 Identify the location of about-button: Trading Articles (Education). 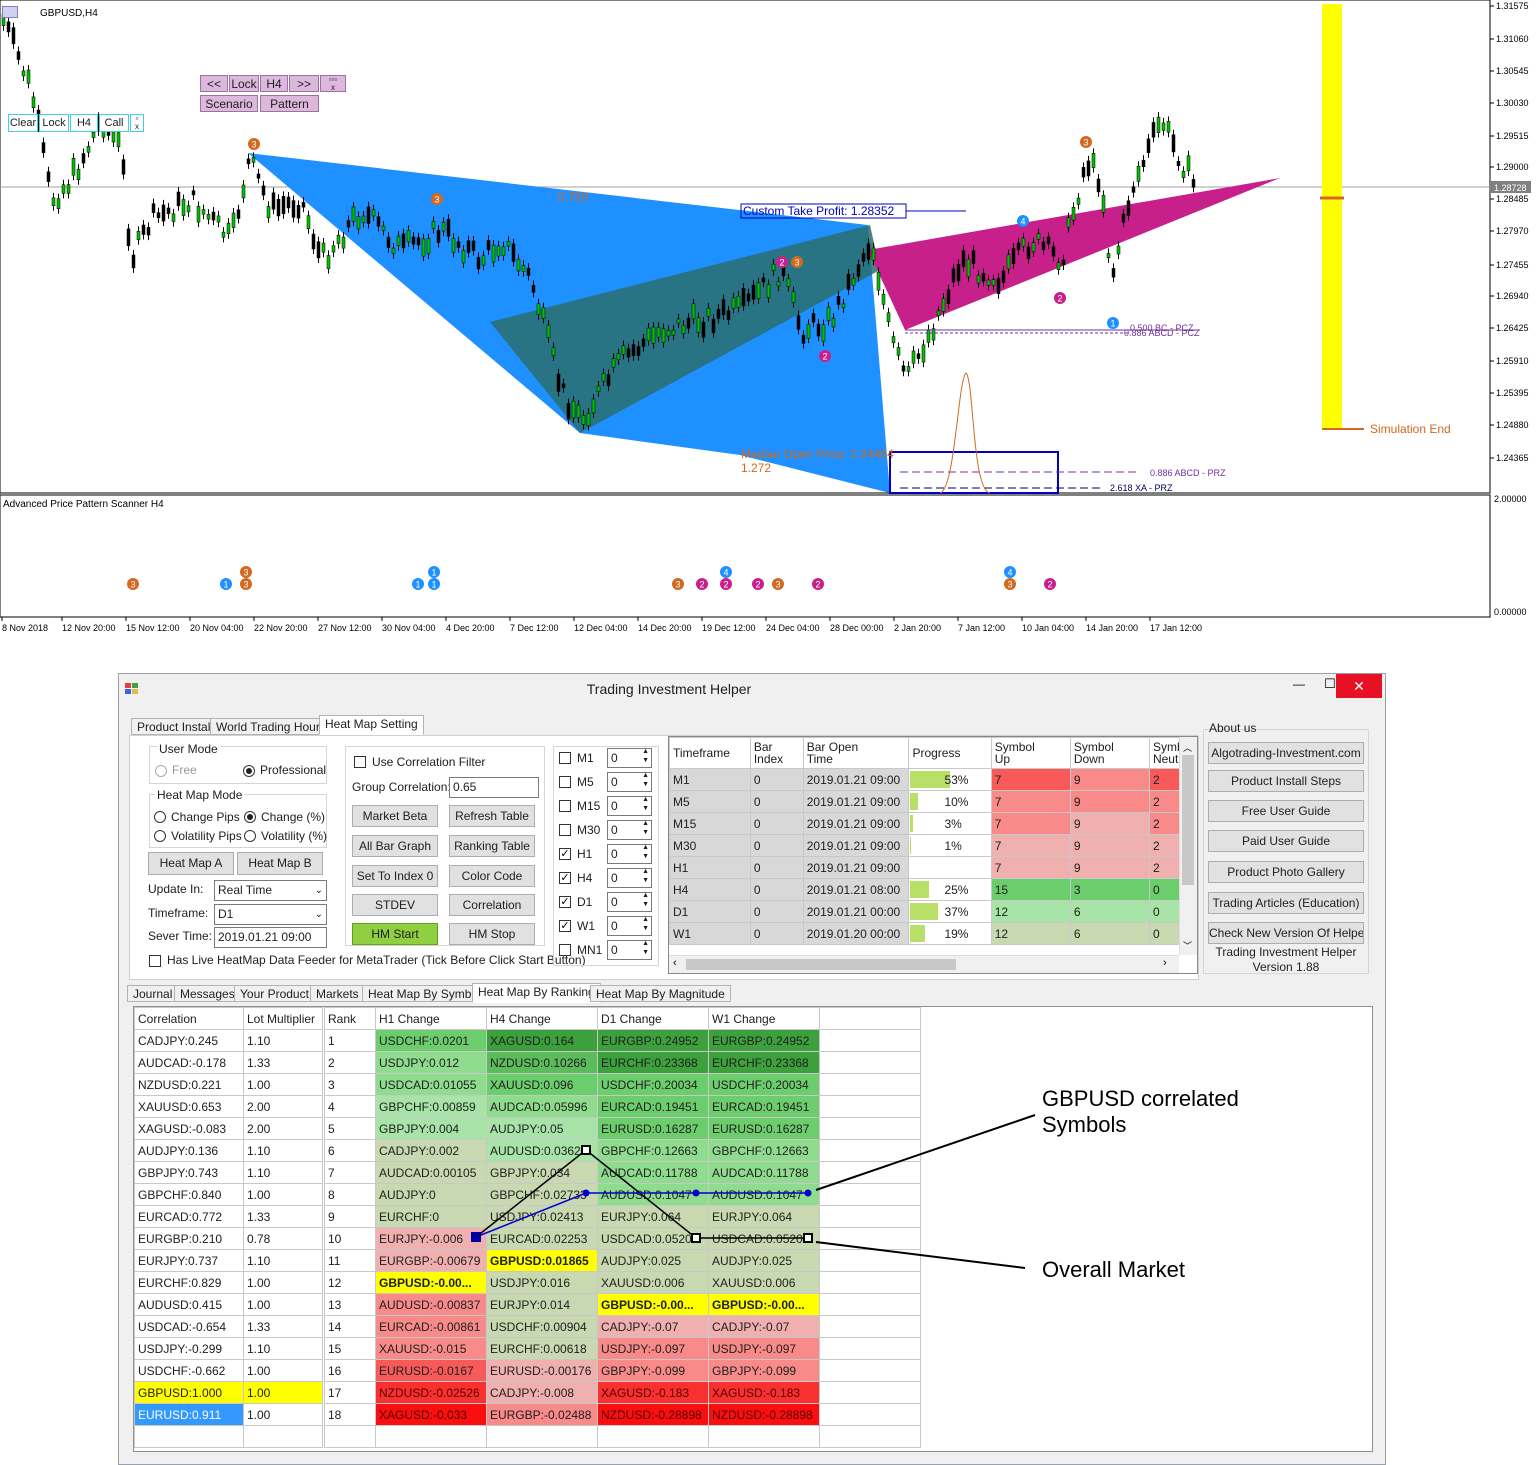
(1286, 903).